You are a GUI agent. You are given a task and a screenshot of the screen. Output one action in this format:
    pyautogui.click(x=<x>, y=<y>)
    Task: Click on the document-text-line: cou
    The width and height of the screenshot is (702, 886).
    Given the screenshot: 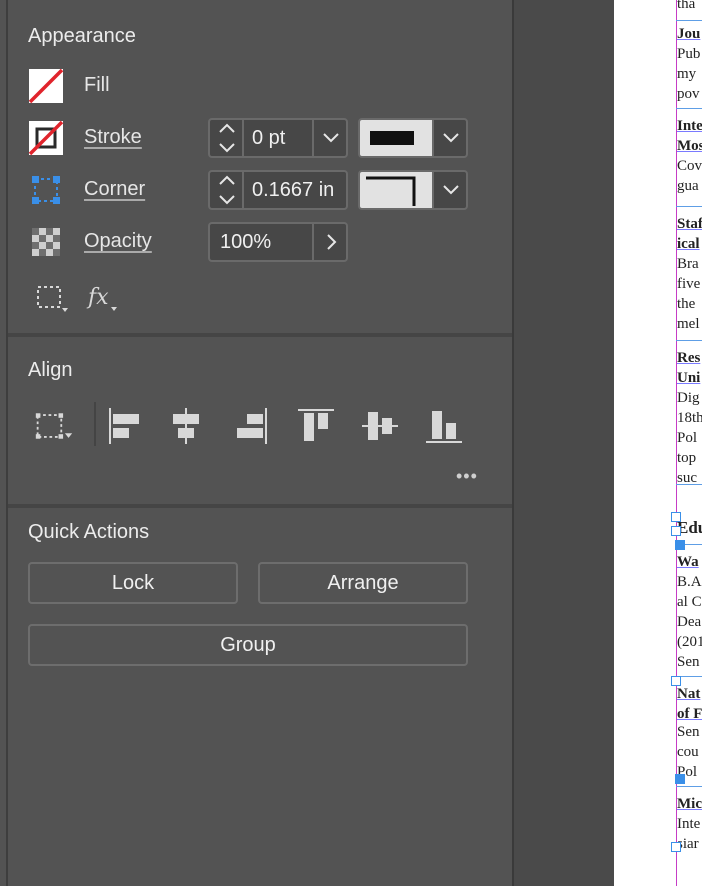 What is the action you would take?
    pyautogui.click(x=688, y=752)
    